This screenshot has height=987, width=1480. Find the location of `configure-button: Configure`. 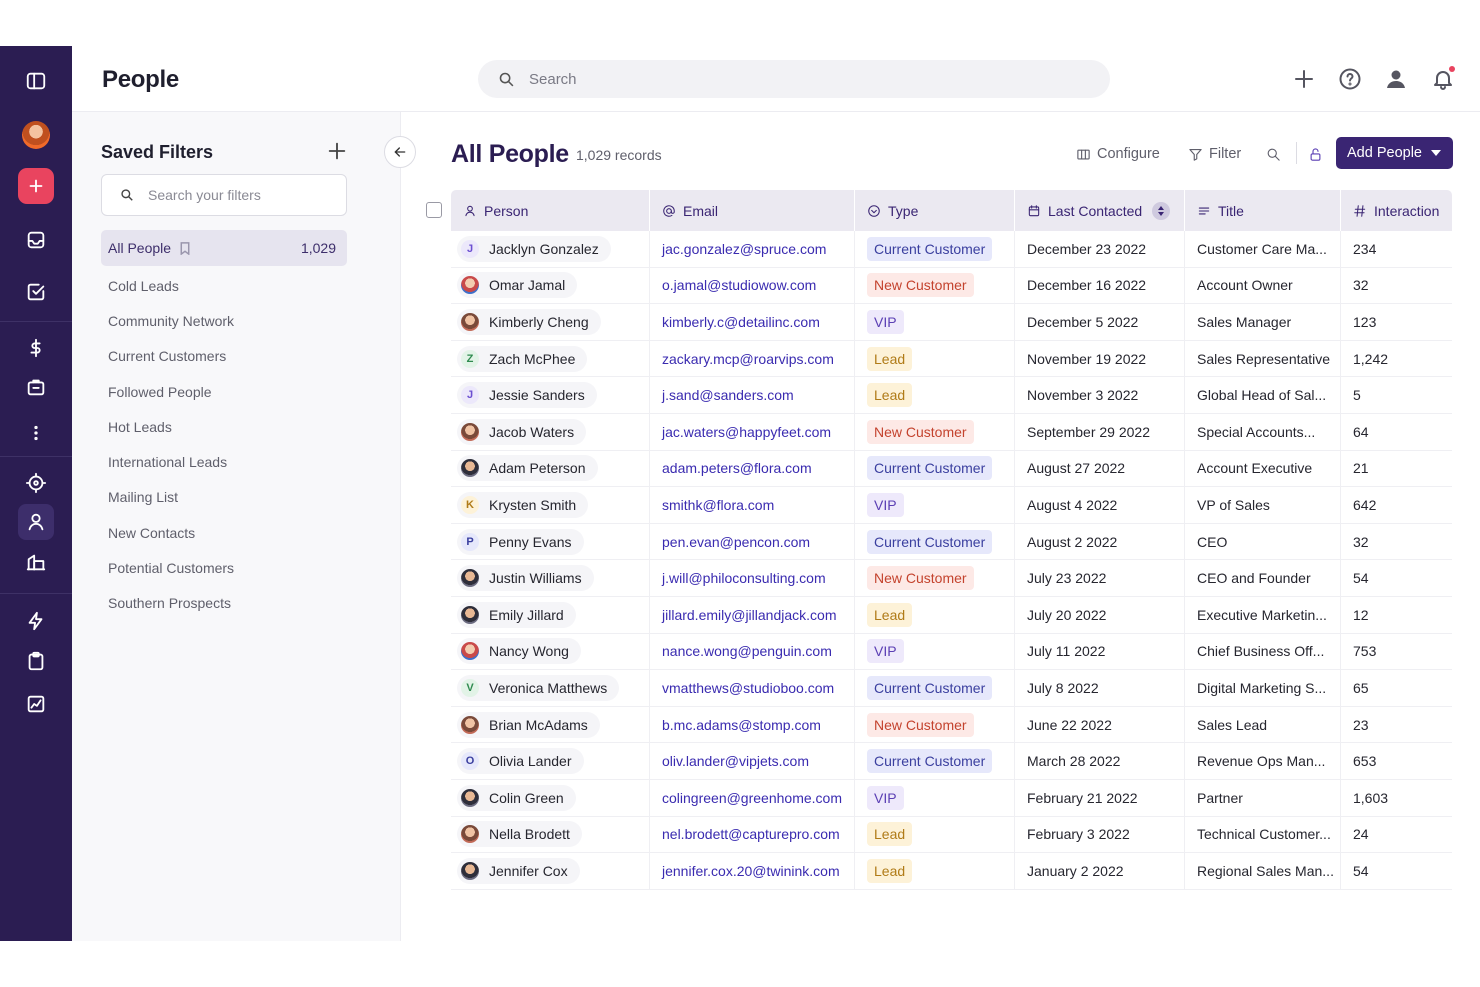

configure-button: Configure is located at coordinates (1118, 154).